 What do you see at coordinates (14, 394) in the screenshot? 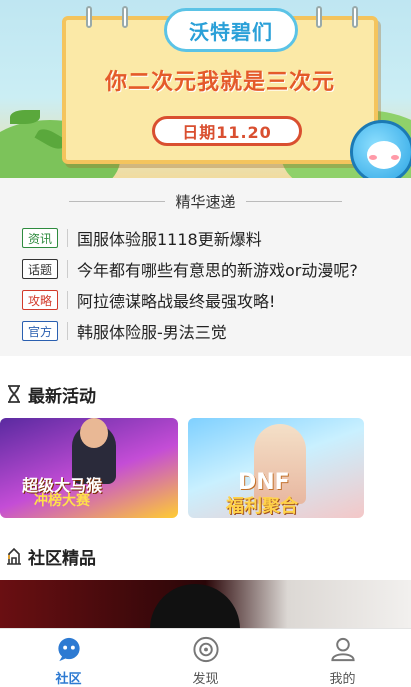
I see `hourglass-icon` at bounding box center [14, 394].